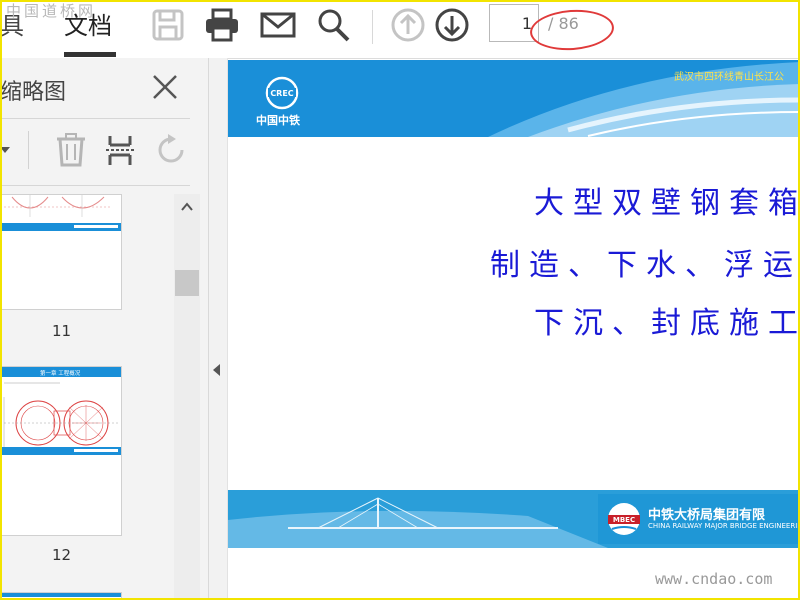 The width and height of the screenshot is (800, 600). What do you see at coordinates (62, 555) in the screenshot?
I see `thumbnail-label: 12` at bounding box center [62, 555].